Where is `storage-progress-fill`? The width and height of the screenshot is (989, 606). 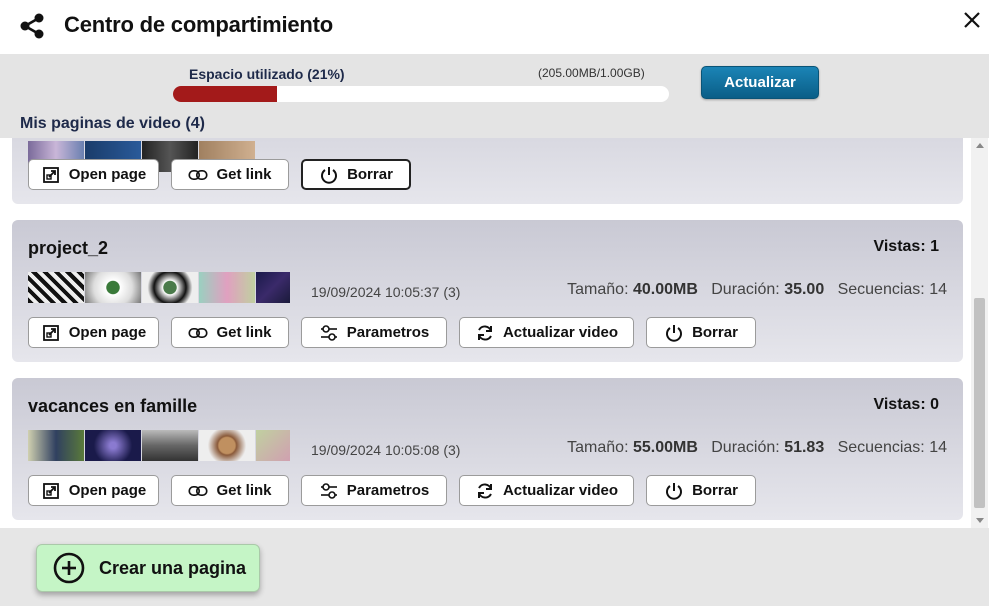 storage-progress-fill is located at coordinates (225, 94).